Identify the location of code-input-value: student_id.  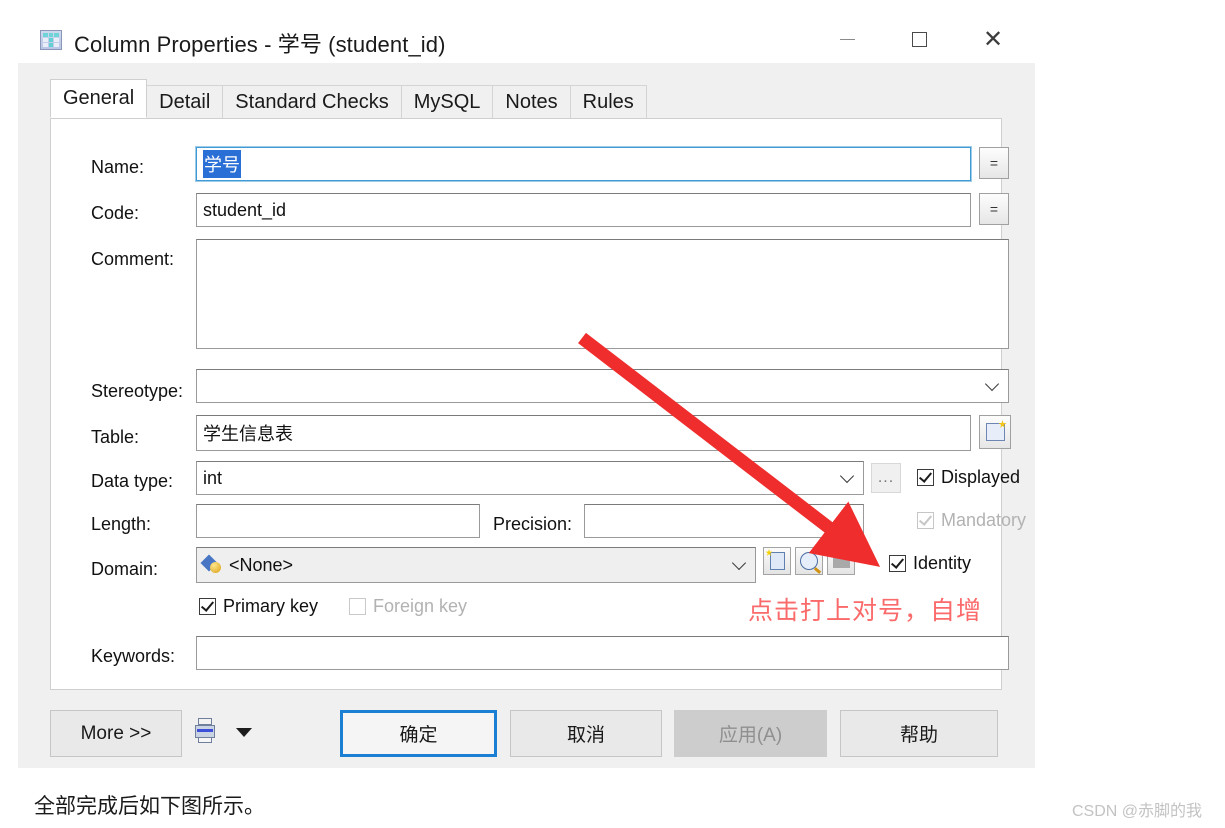
(245, 209).